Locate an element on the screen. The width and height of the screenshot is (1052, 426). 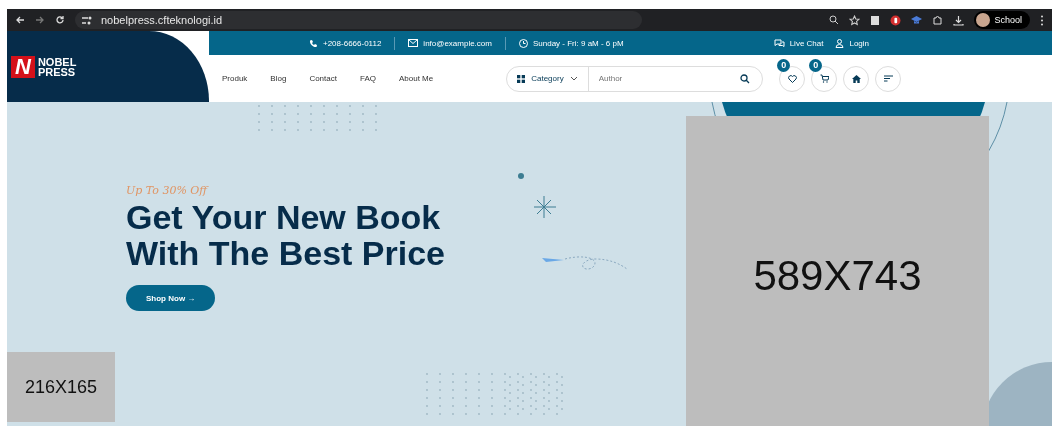
dot-shape is located at coordinates (521, 176).